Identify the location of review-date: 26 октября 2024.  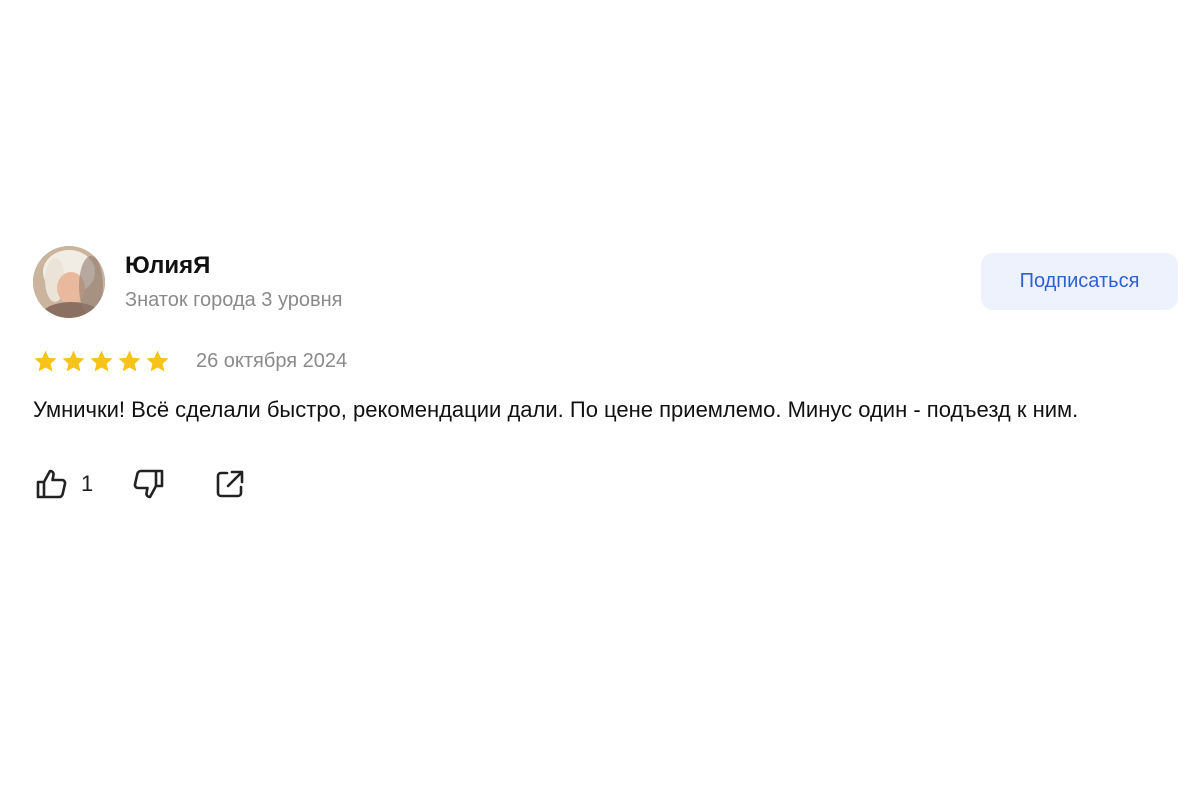
(272, 360).